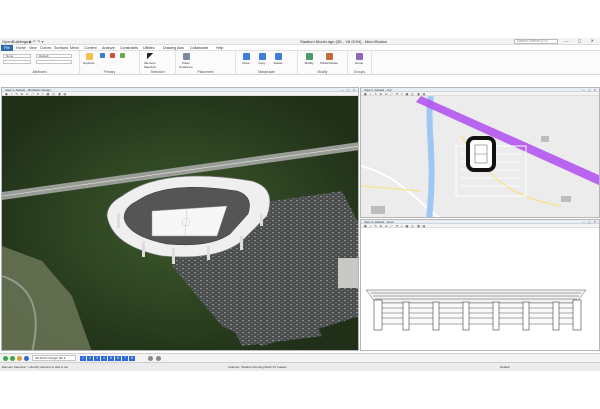 The height and width of the screenshot is (409, 600). Describe the element at coordinates (536, 41) in the screenshot. I see `ribbon-search-input: Search Ribbon (F4)` at that location.